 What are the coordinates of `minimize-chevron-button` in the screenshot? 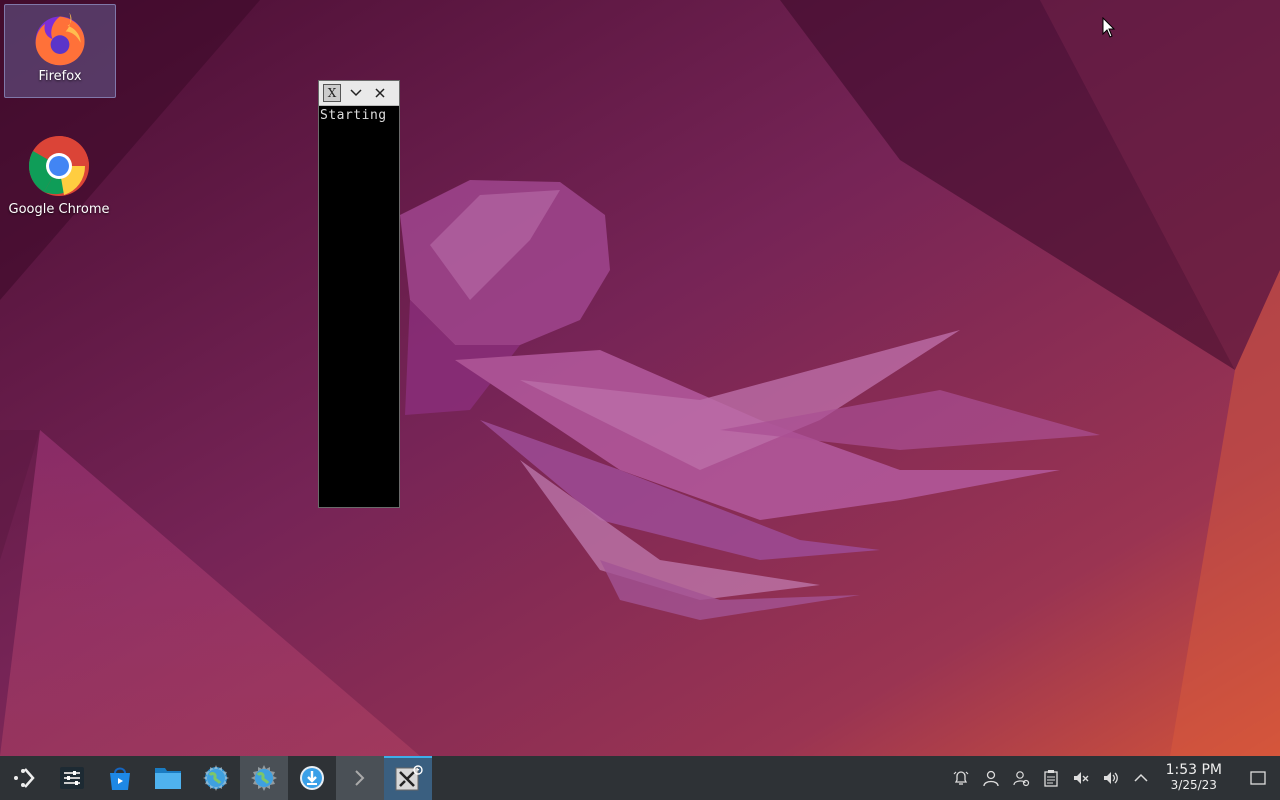 It's located at (356, 93).